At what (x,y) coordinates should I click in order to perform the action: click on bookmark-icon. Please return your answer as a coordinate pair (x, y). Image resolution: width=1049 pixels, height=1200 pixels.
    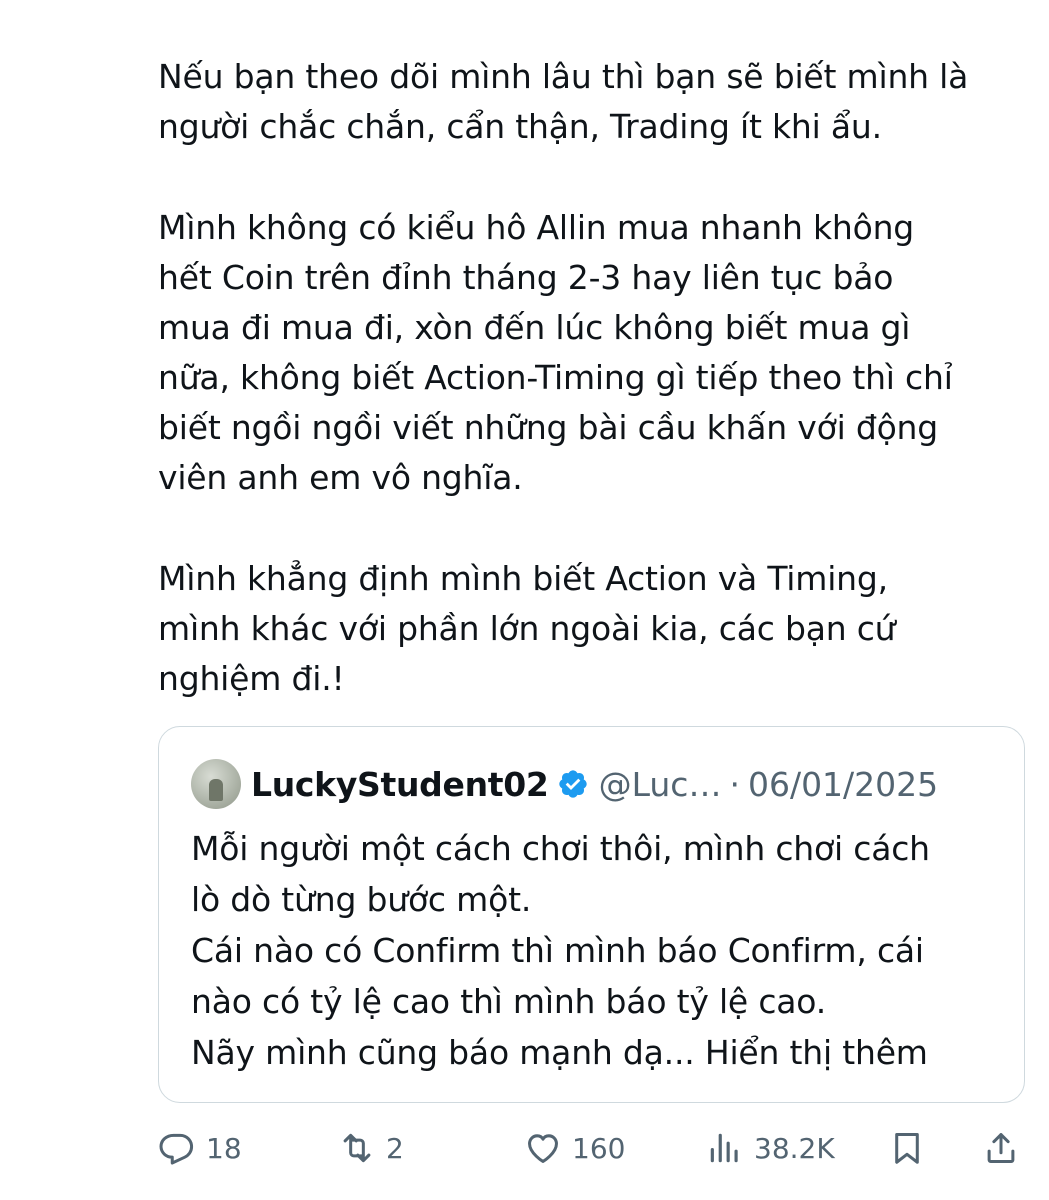
    Looking at the image, I should click on (907, 1148).